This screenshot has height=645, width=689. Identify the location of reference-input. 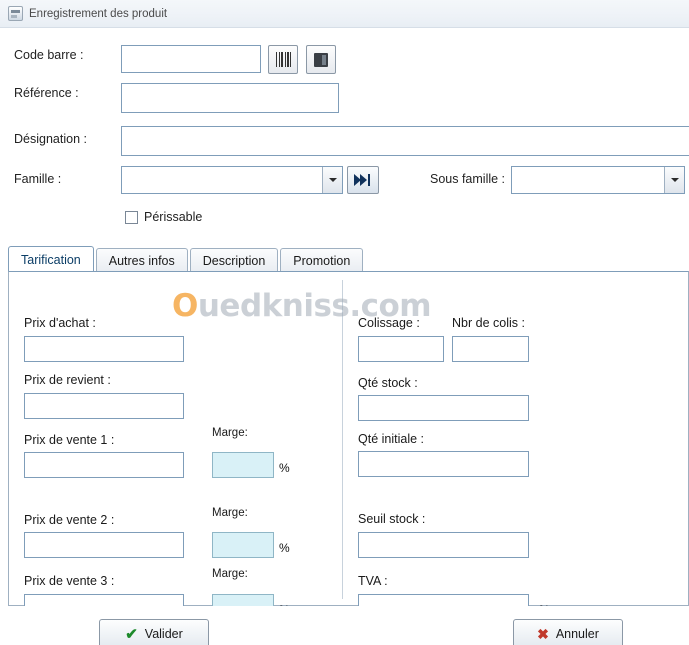
(230, 98).